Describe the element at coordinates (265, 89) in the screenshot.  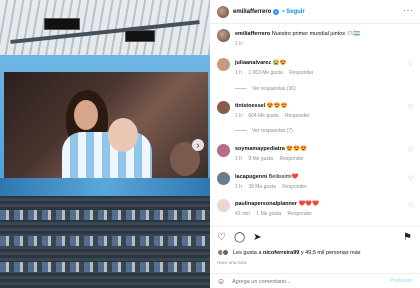
I see `view-replies-button: Ver respuestas (36)` at that location.